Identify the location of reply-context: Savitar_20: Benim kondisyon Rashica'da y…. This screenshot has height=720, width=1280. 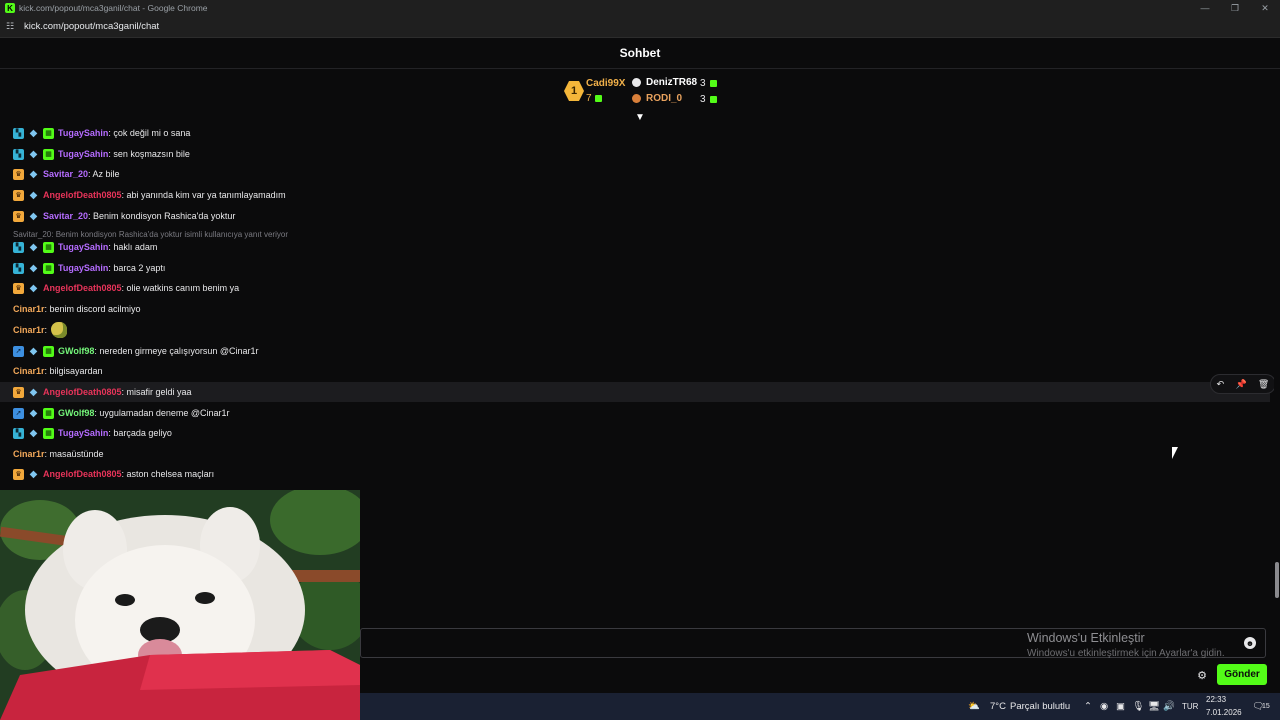
(150, 234).